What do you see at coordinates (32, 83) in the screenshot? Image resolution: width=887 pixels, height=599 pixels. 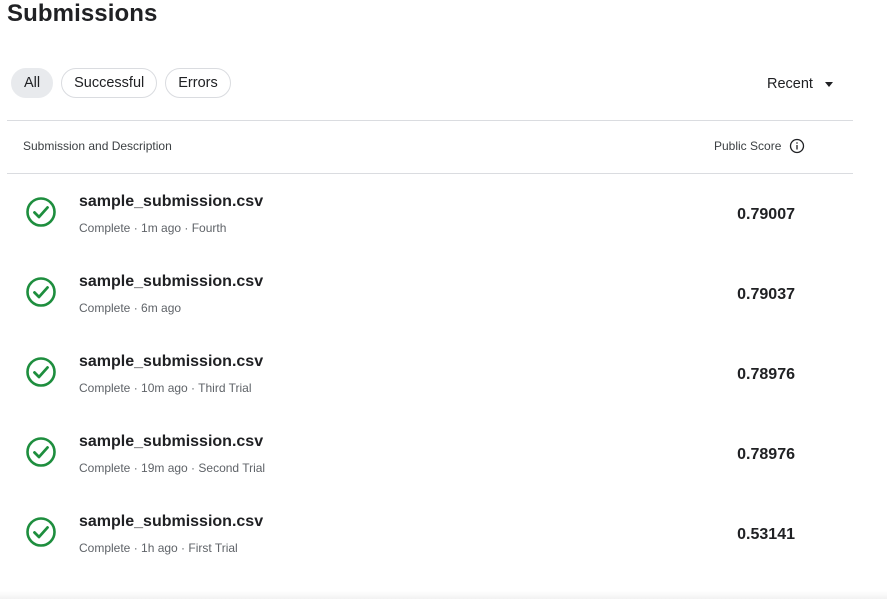 I see `filter-all-chip: All` at bounding box center [32, 83].